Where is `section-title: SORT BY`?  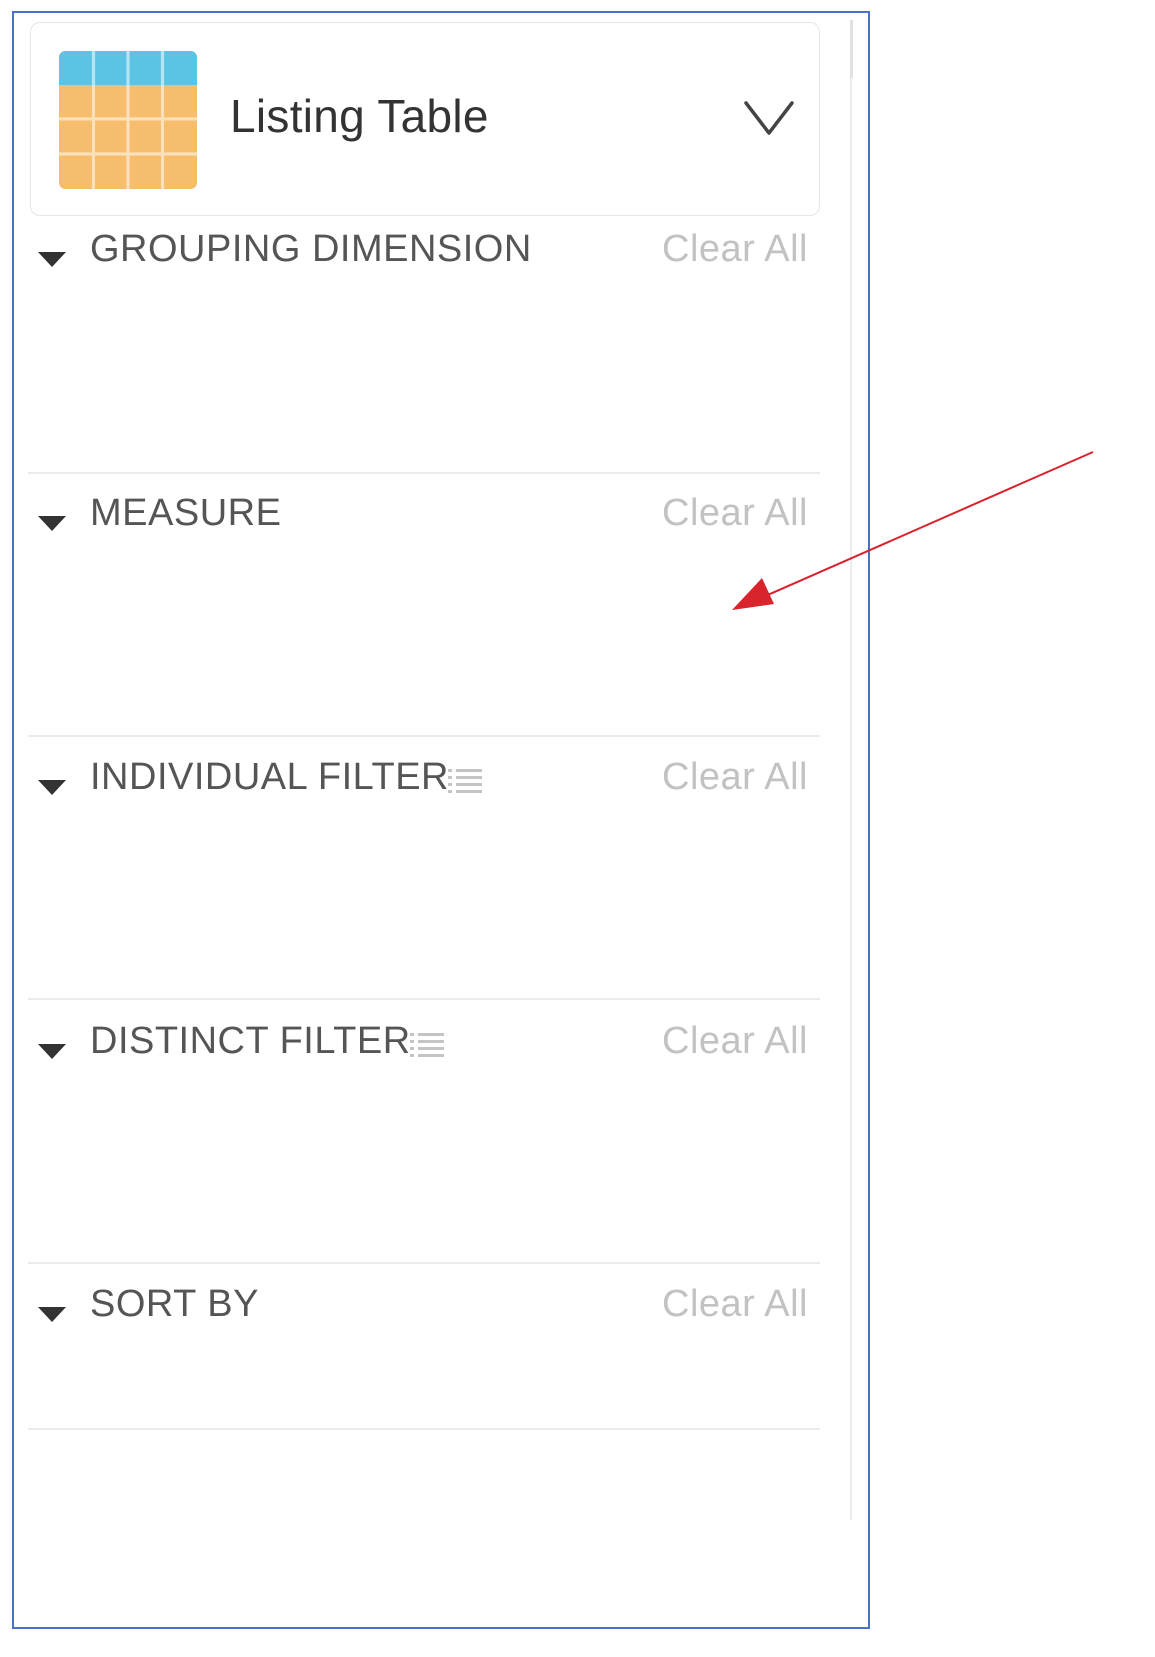
section-title: SORT BY is located at coordinates (174, 1304).